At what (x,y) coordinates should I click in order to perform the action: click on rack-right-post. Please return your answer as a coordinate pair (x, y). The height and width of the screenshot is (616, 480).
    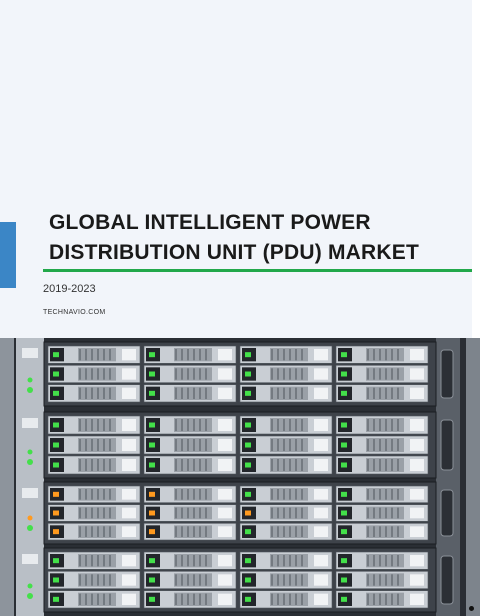
    Looking at the image, I should click on (473, 477).